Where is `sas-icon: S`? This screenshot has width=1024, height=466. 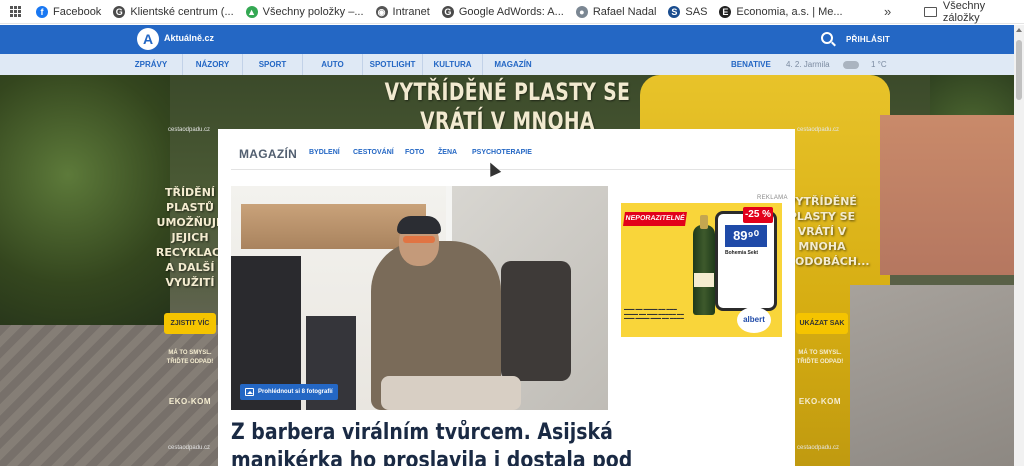
sas-icon: S is located at coordinates (674, 11).